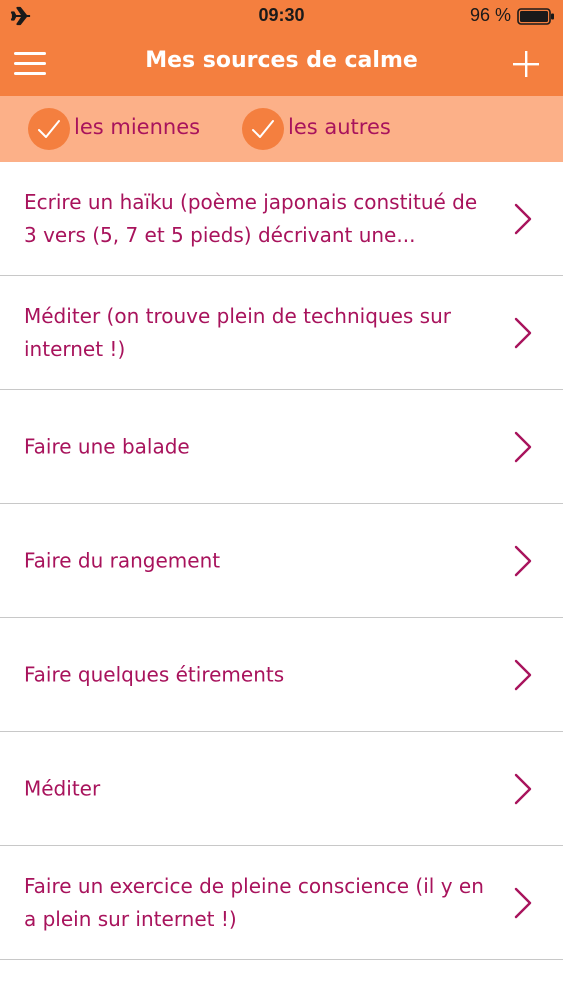  I want to click on page-title: Mes sources de calme, so click(281, 60).